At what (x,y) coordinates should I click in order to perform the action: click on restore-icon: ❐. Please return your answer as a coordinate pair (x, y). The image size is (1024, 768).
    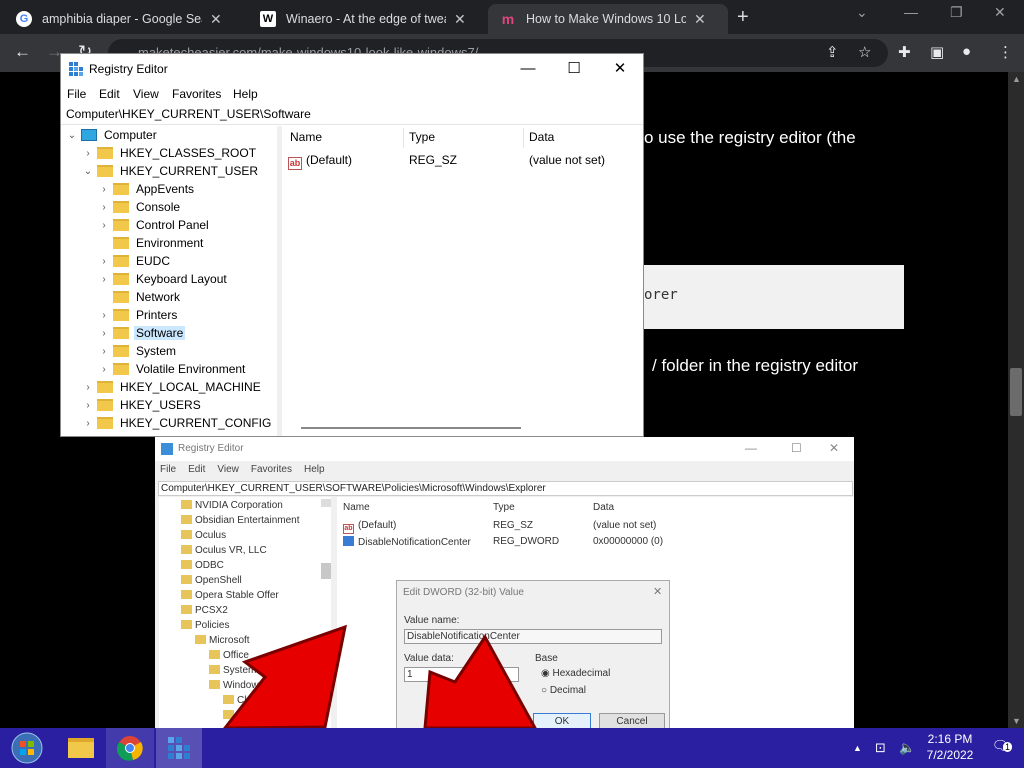
    Looking at the image, I should click on (956, 12).